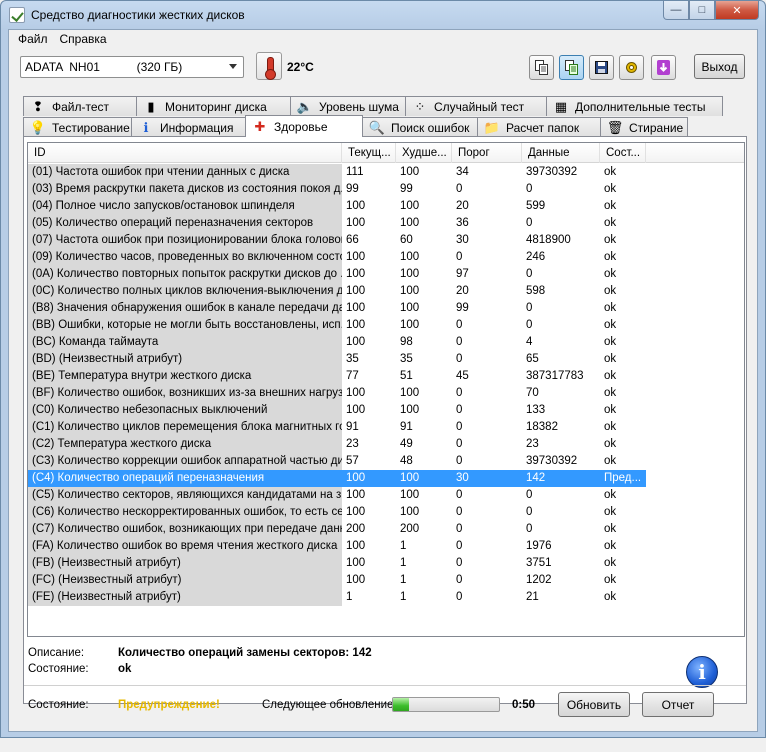 This screenshot has width=766, height=752. I want to click on tab-trash: 🗑 Стирание, so click(644, 127).